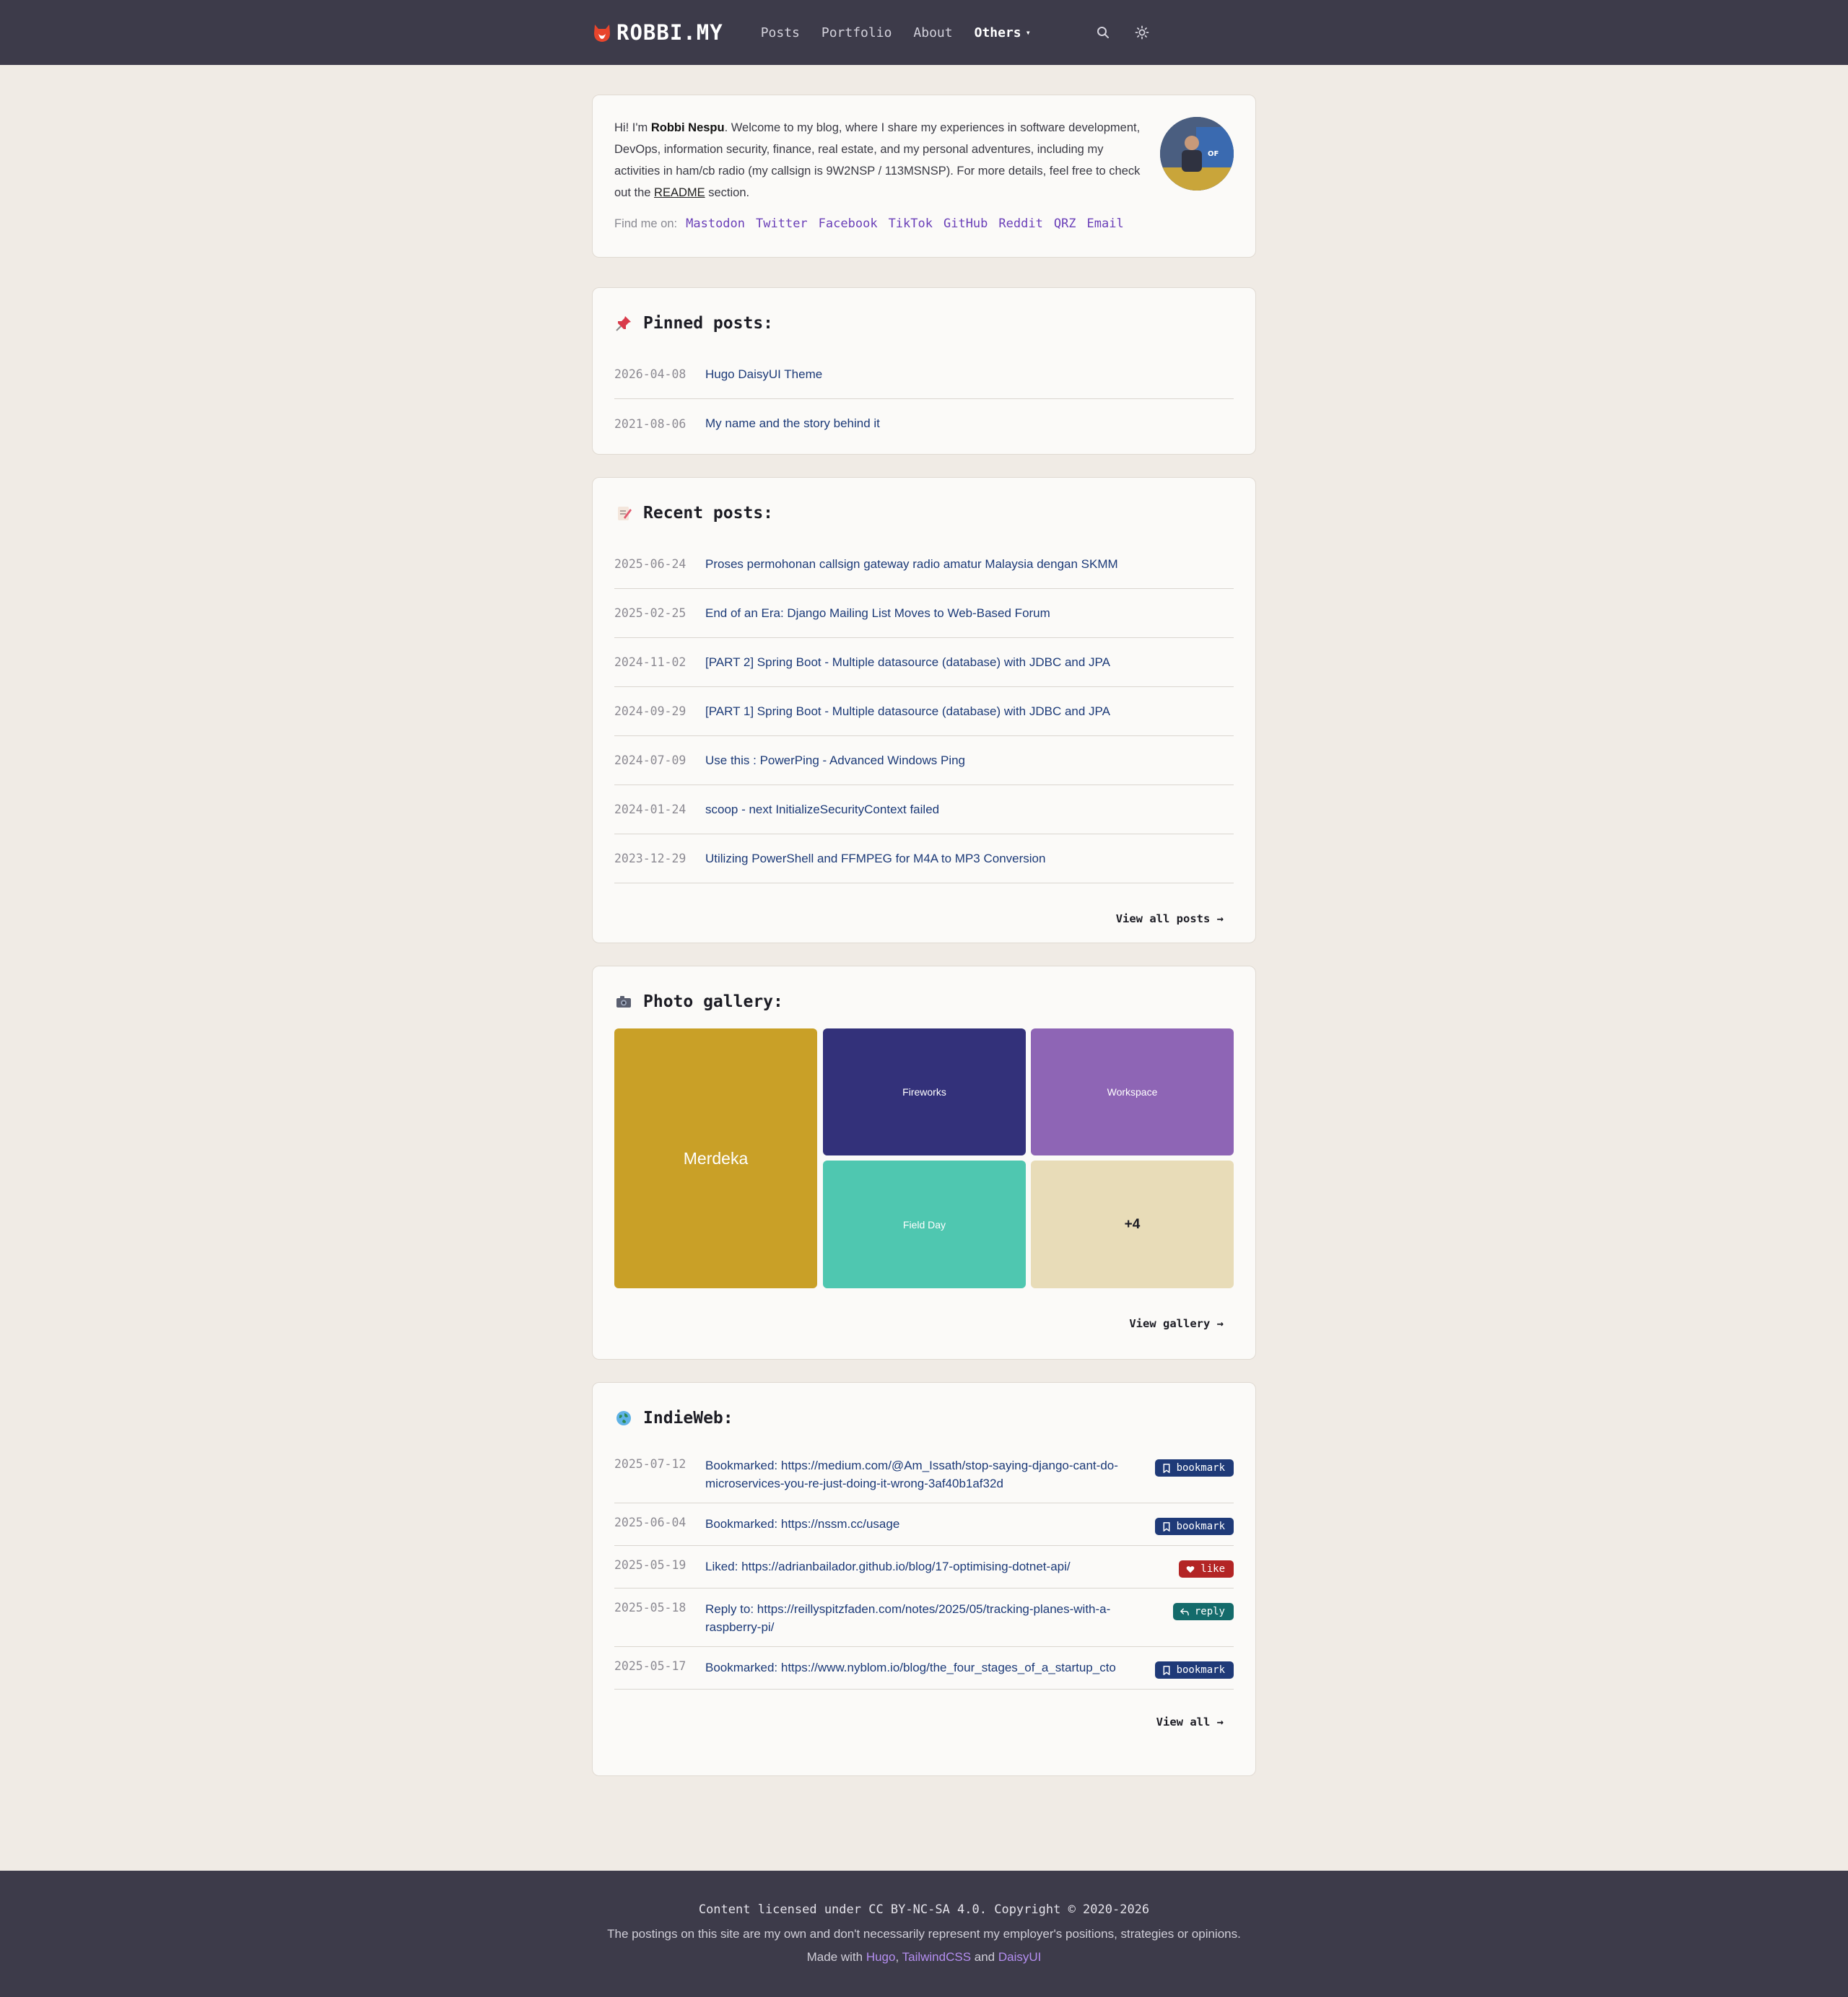 The image size is (1848, 1997). Describe the element at coordinates (1003, 32) in the screenshot. I see `nav-others-dropdown: Others ▾` at that location.